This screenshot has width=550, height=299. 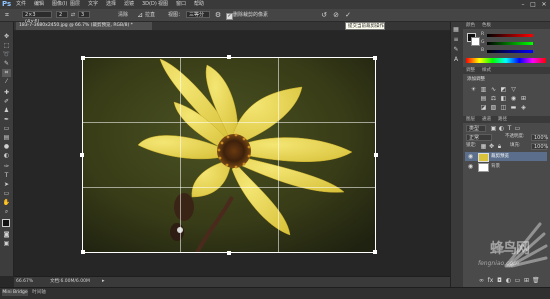 I want to click on move-tool-icon: ✥, so click(x=6, y=37).